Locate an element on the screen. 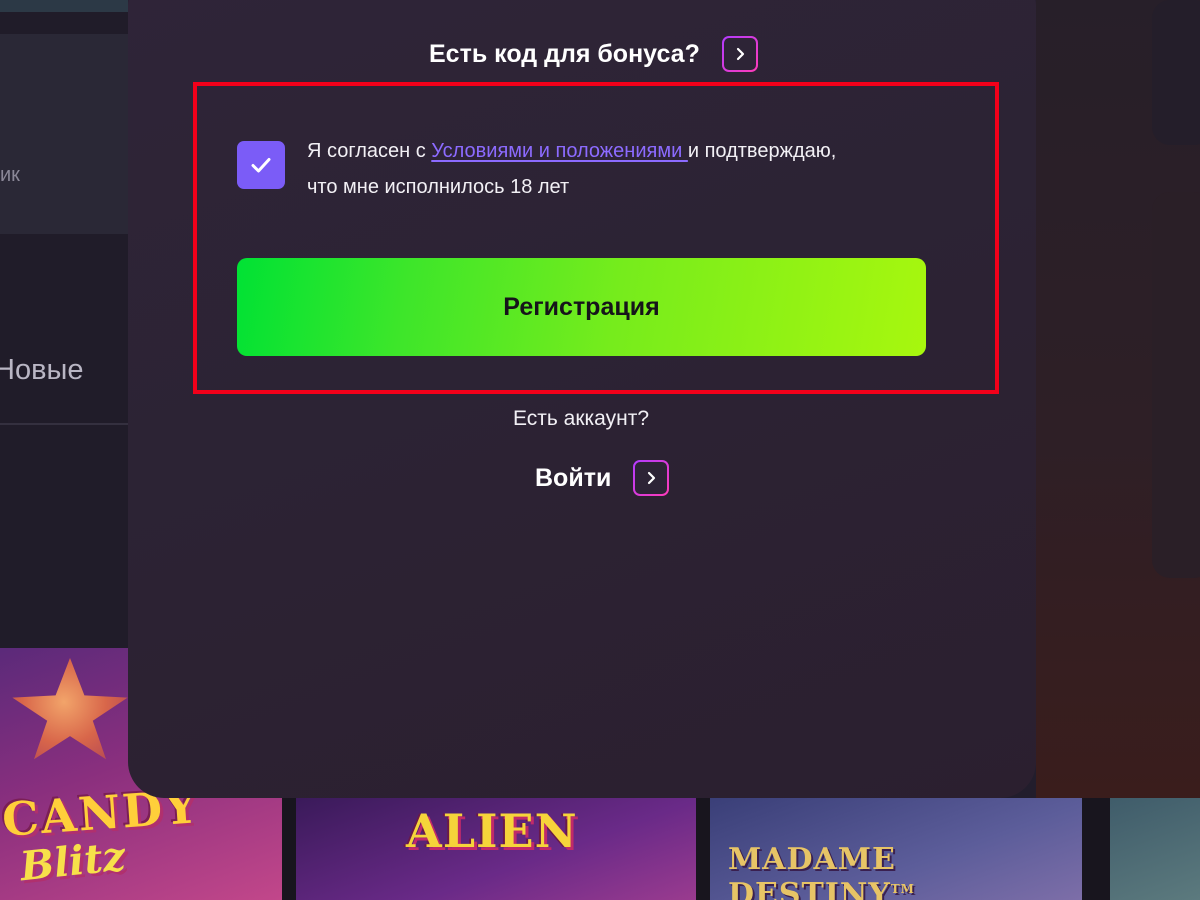 This screenshot has width=1200, height=900. game-tile-alien-fruits: ALIEN is located at coordinates (496, 849).